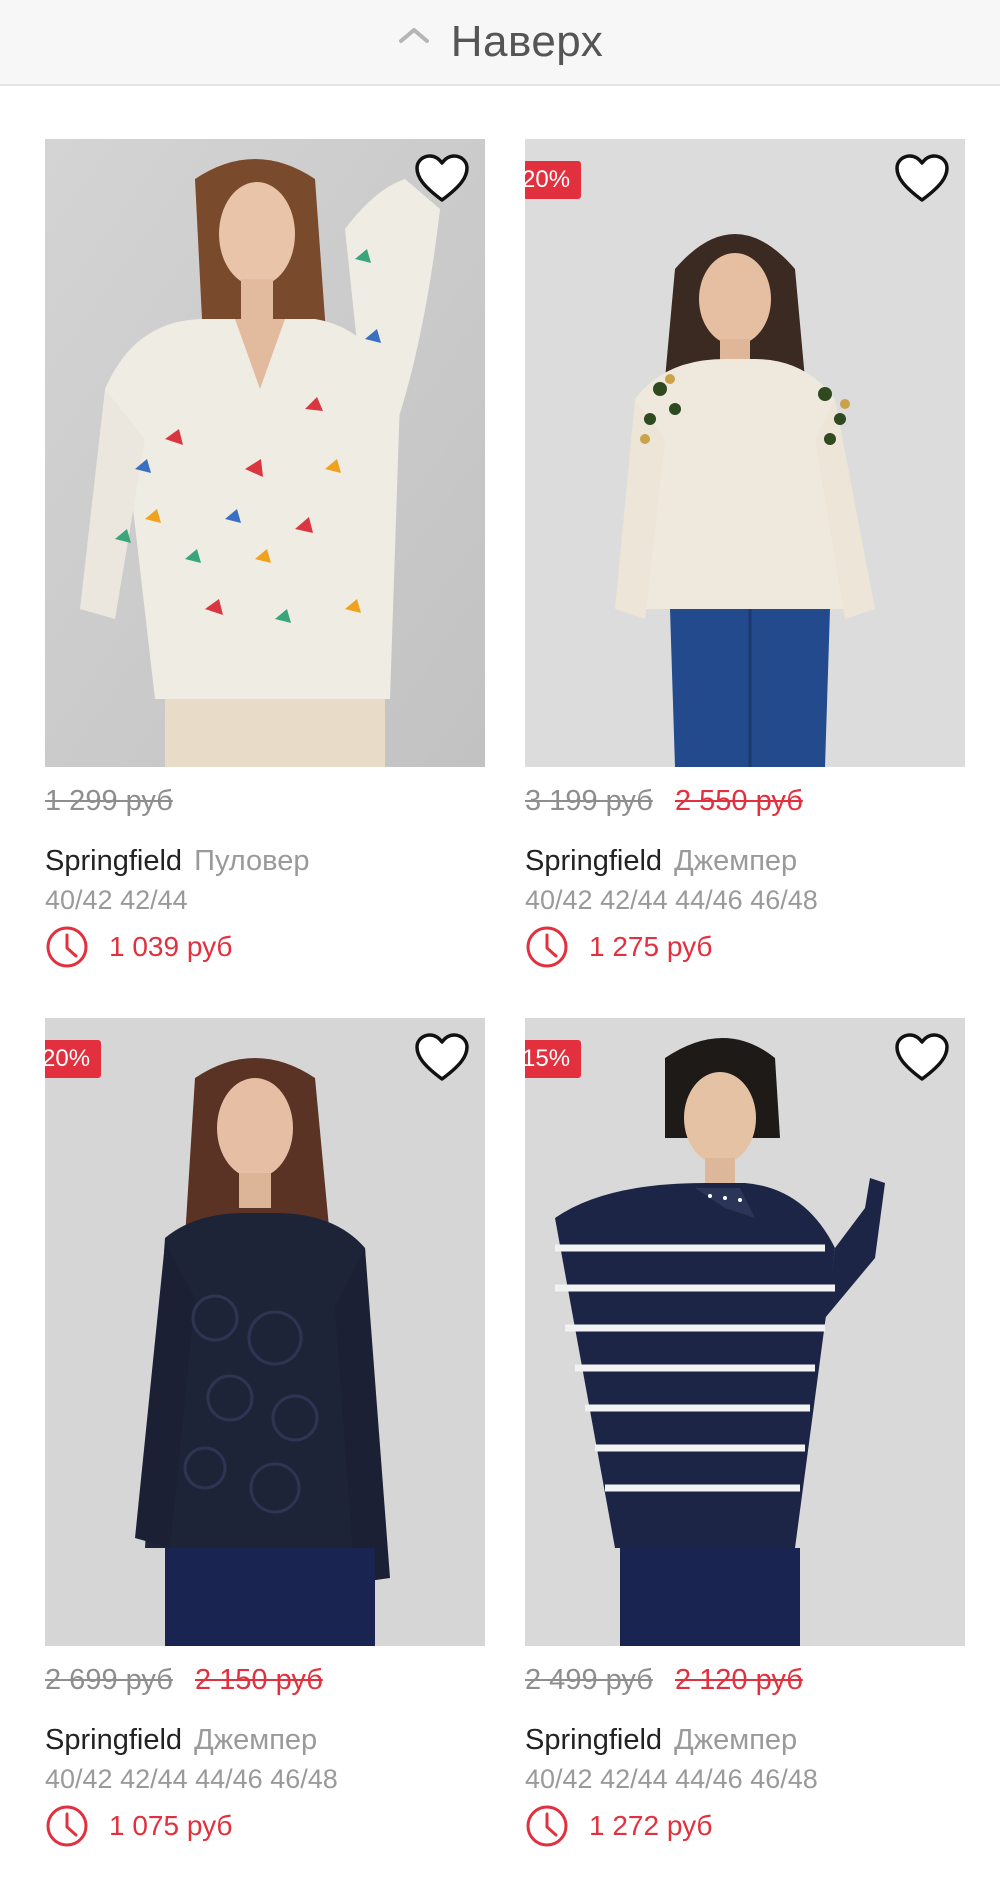 The image size is (1000, 1879). Describe the element at coordinates (589, 1680) in the screenshot. I see `old-price: 2 499 руб` at that location.